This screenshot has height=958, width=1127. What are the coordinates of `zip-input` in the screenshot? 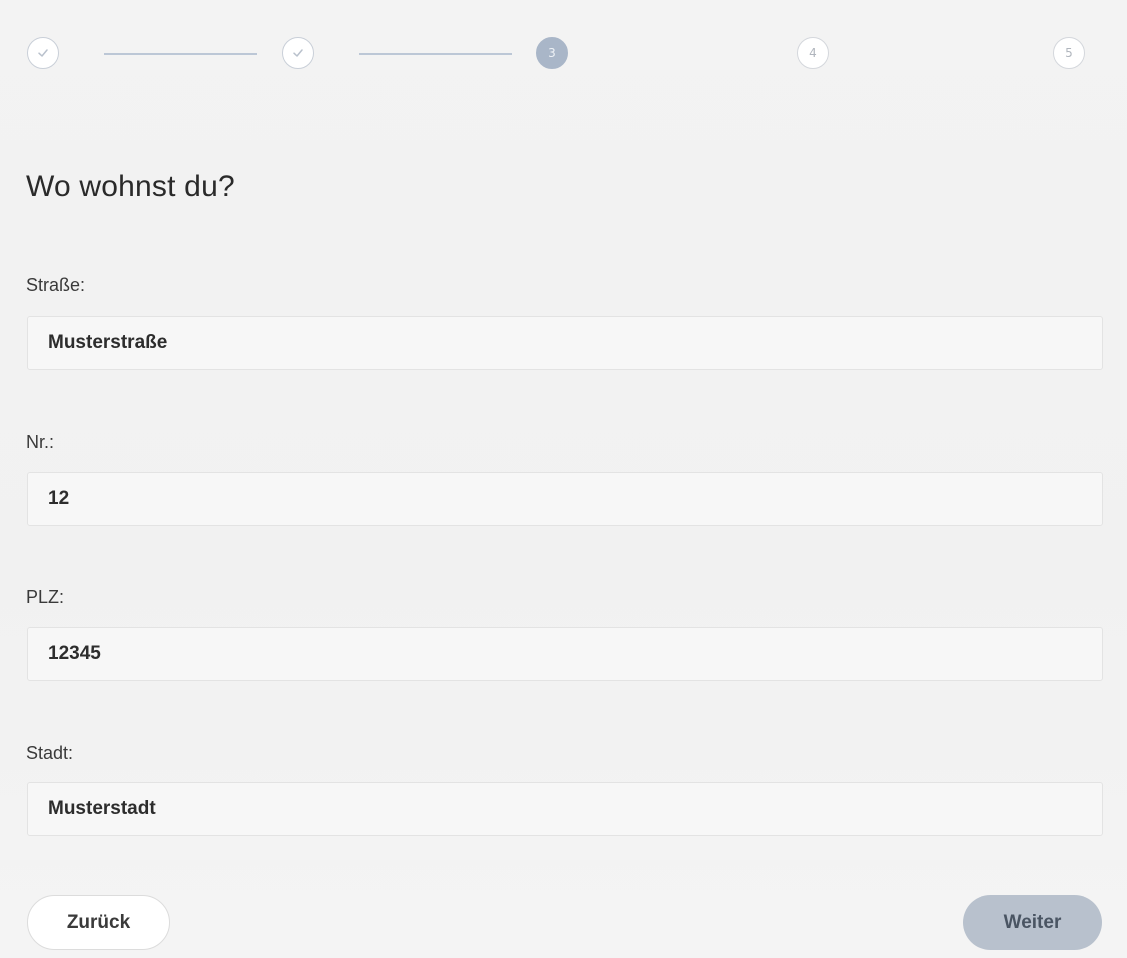 It's located at (565, 654).